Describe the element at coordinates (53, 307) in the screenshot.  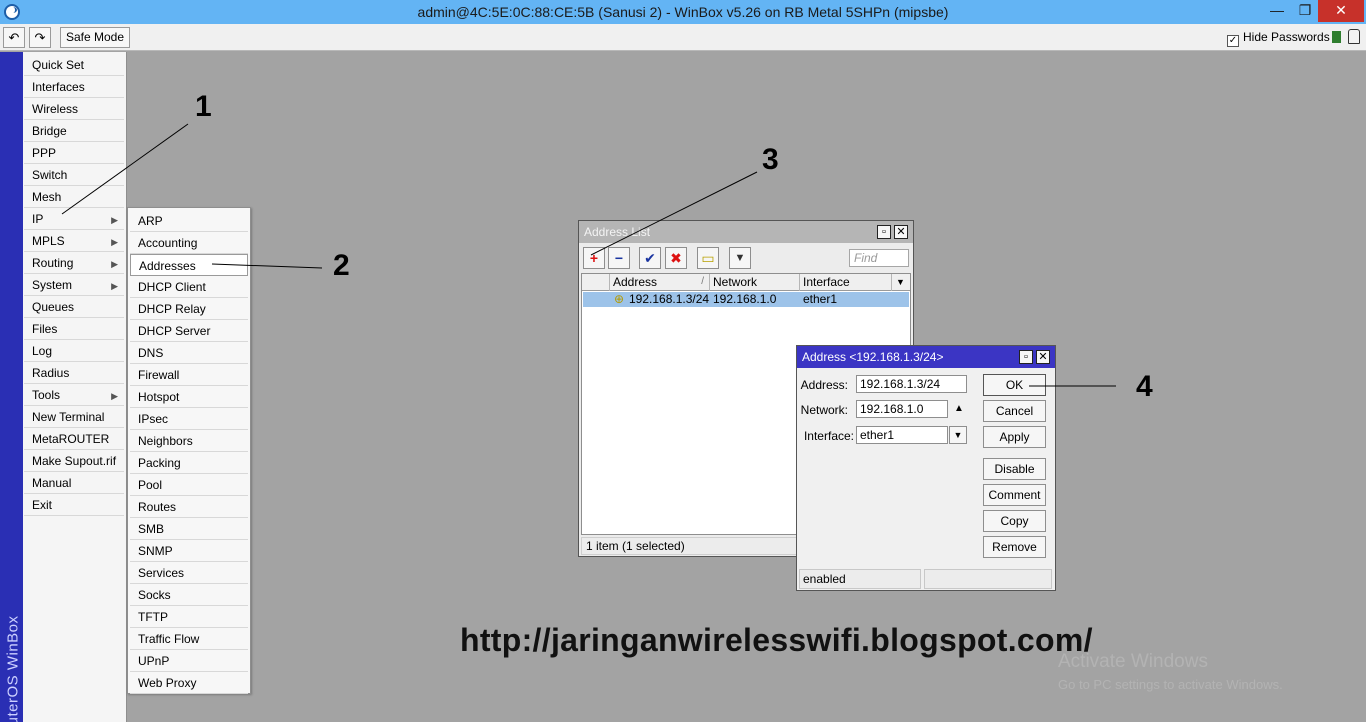
I see `menu-item-label: Queues` at that location.